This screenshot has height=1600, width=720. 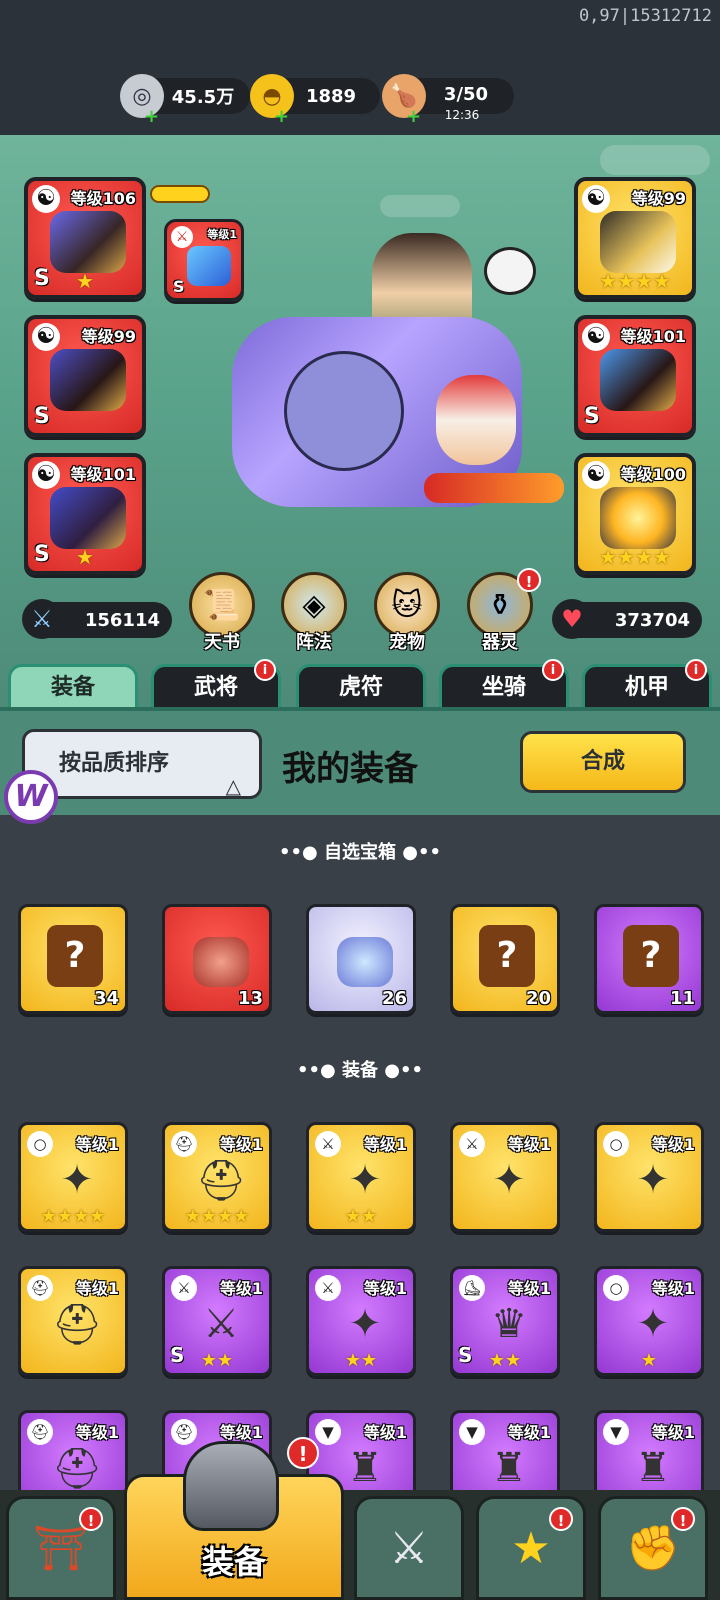 I want to click on equipment-item: ⛑ 等级1 ⛑, so click(x=73, y=1321).